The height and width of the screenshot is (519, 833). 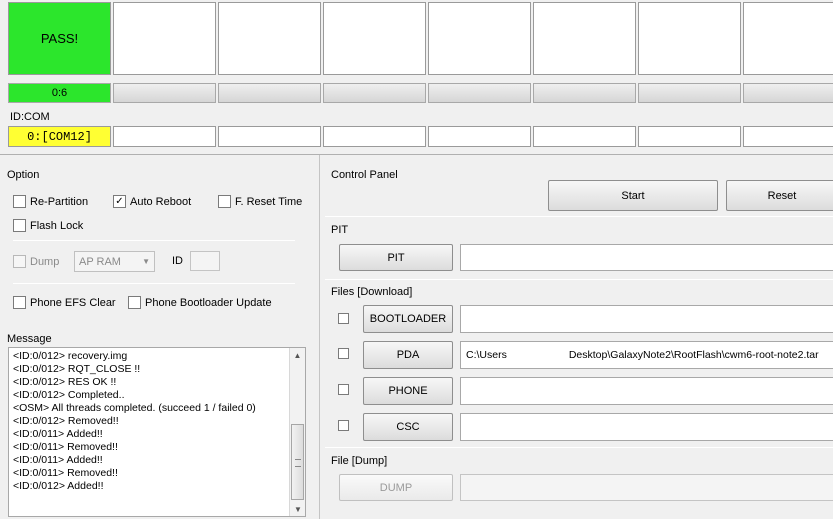 What do you see at coordinates (646, 391) in the screenshot?
I see `phone-path-field` at bounding box center [646, 391].